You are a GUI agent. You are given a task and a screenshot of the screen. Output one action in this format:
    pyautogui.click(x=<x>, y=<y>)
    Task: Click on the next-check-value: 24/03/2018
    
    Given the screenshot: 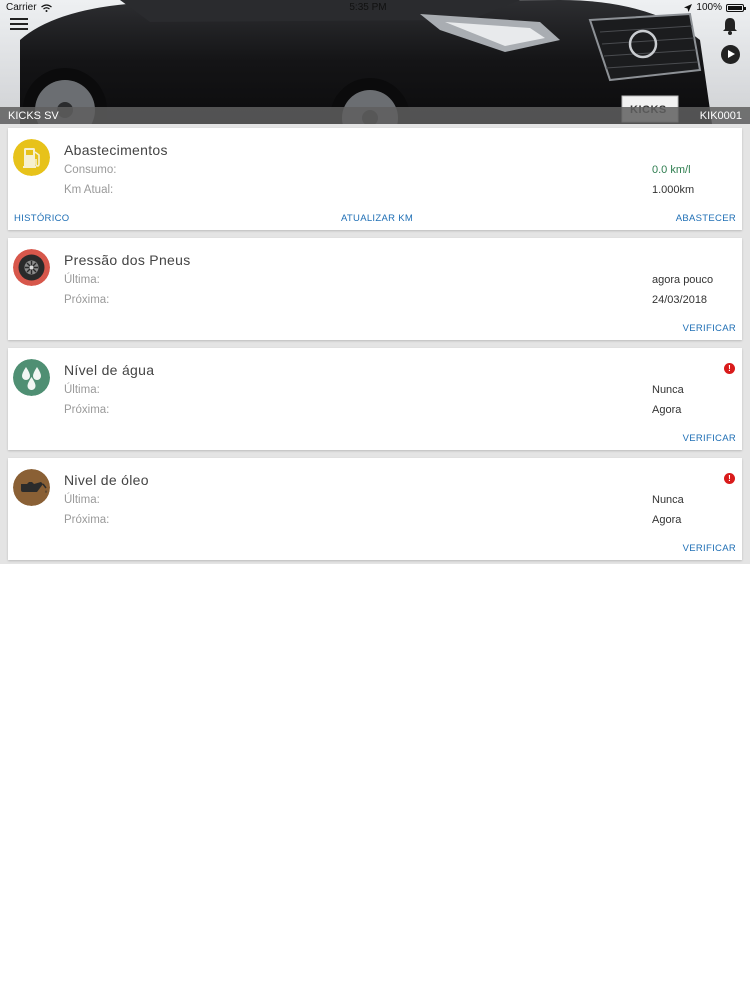 What is the action you would take?
    pyautogui.click(x=680, y=300)
    